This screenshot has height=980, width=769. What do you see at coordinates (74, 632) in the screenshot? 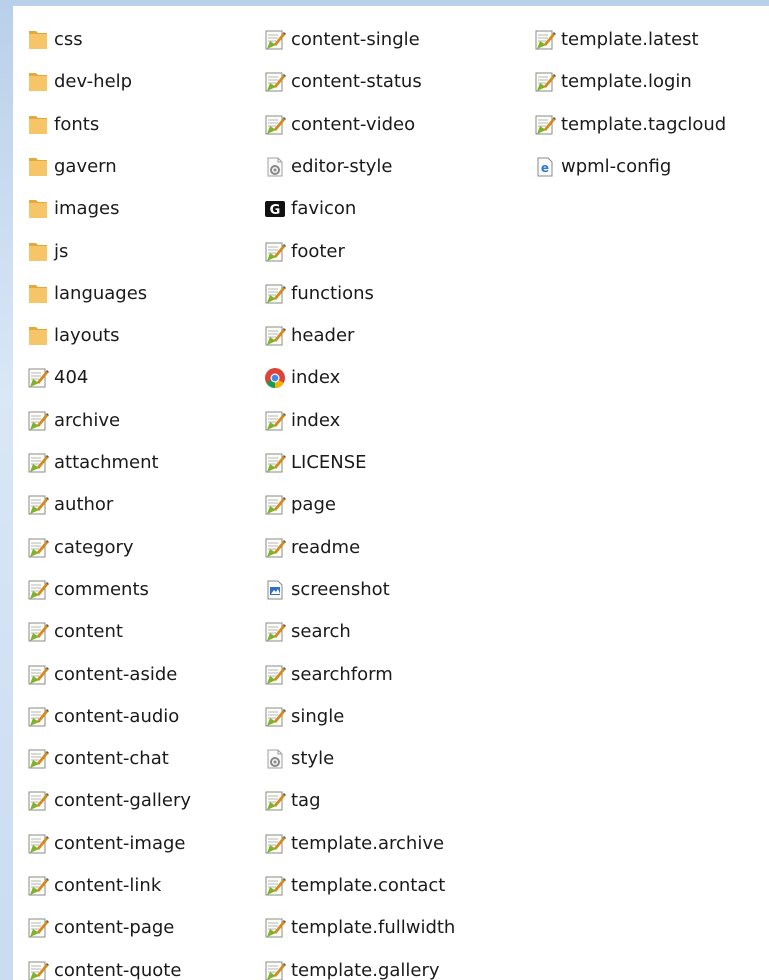
I see `file-item: content` at bounding box center [74, 632].